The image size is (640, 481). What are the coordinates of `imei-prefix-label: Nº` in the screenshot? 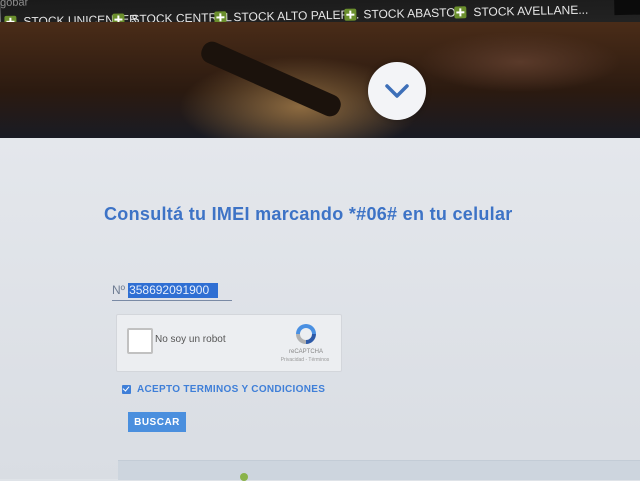 It's located at (119, 290).